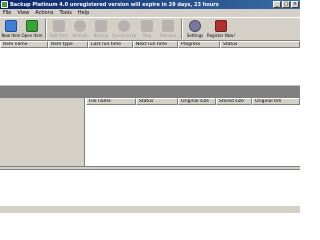 Image resolution: width=320 pixels, height=240 pixels. Describe the element at coordinates (110, 44) in the screenshot. I see `column-header-last-run-time: Last run time` at that location.